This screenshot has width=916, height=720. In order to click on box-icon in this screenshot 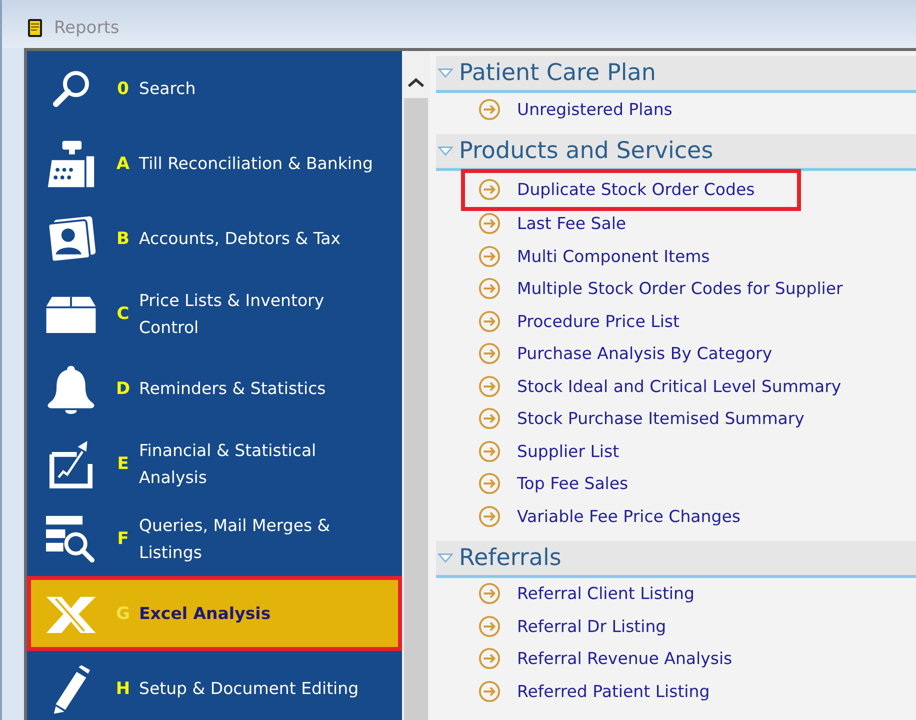, I will do `click(71, 313)`.